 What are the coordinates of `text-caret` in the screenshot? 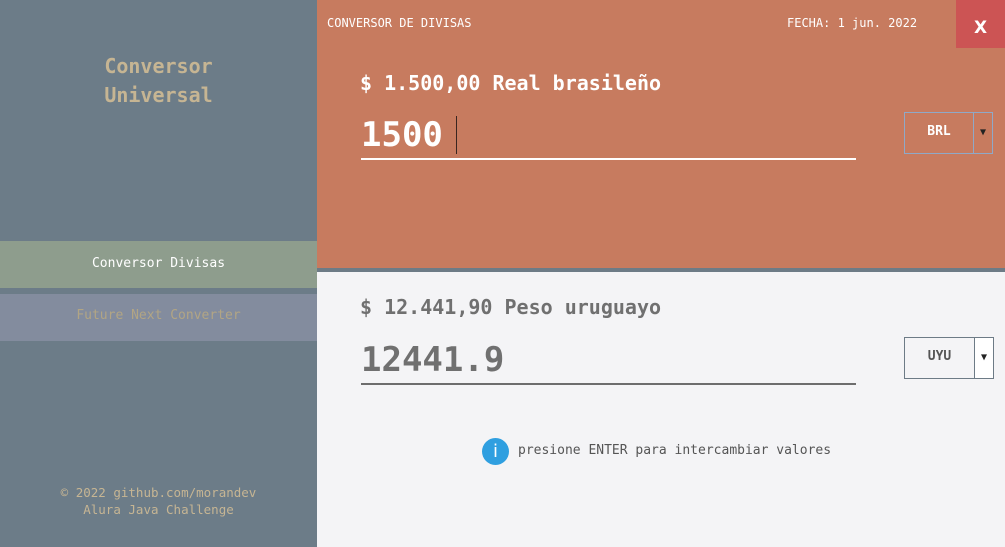 It's located at (456, 135).